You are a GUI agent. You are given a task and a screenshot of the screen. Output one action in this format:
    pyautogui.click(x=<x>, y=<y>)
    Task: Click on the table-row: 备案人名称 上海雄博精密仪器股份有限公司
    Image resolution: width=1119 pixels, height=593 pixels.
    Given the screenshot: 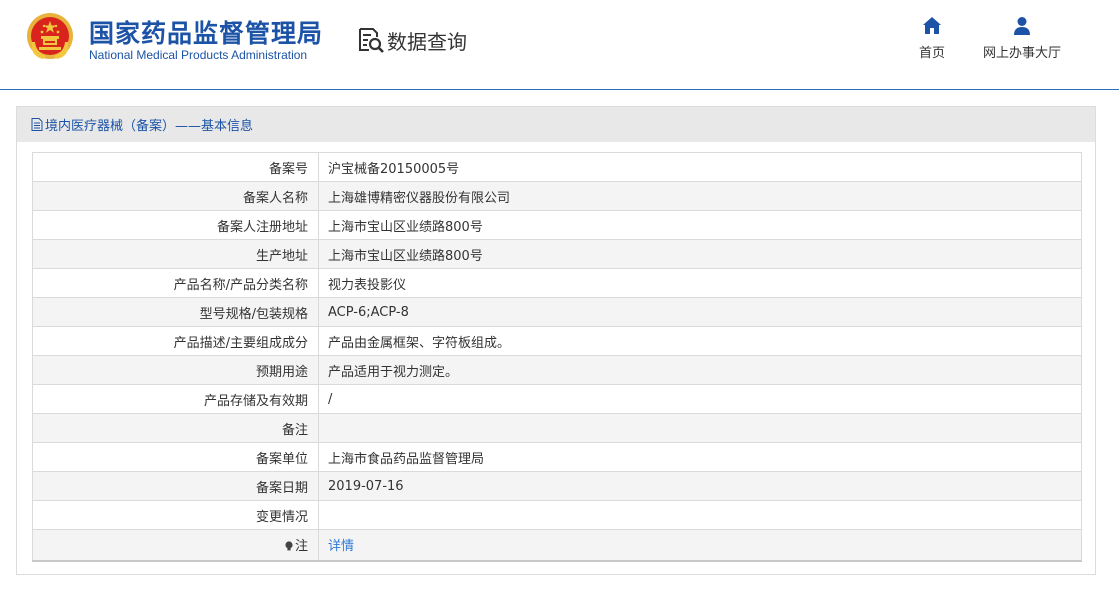 What is the action you would take?
    pyautogui.click(x=557, y=196)
    